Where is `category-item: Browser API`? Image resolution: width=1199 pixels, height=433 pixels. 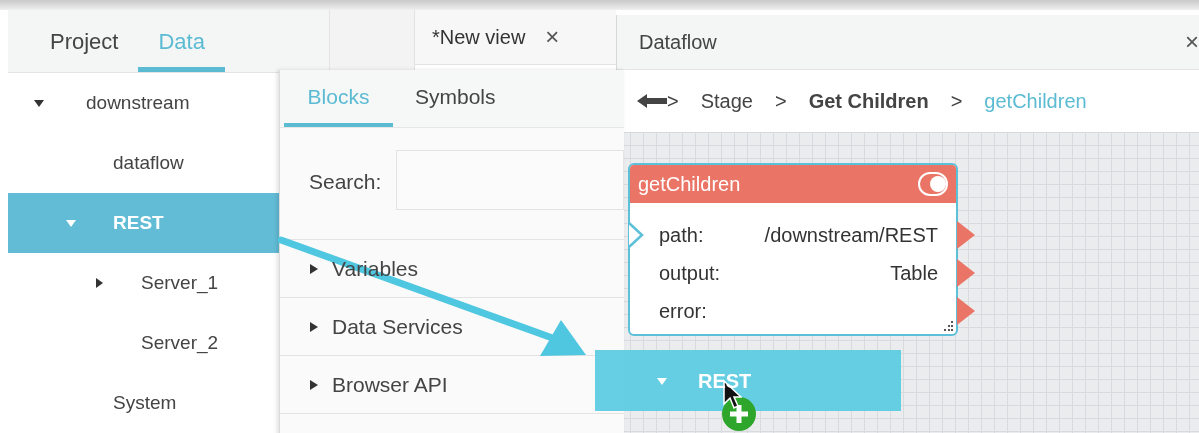 category-item: Browser API is located at coordinates (430, 384).